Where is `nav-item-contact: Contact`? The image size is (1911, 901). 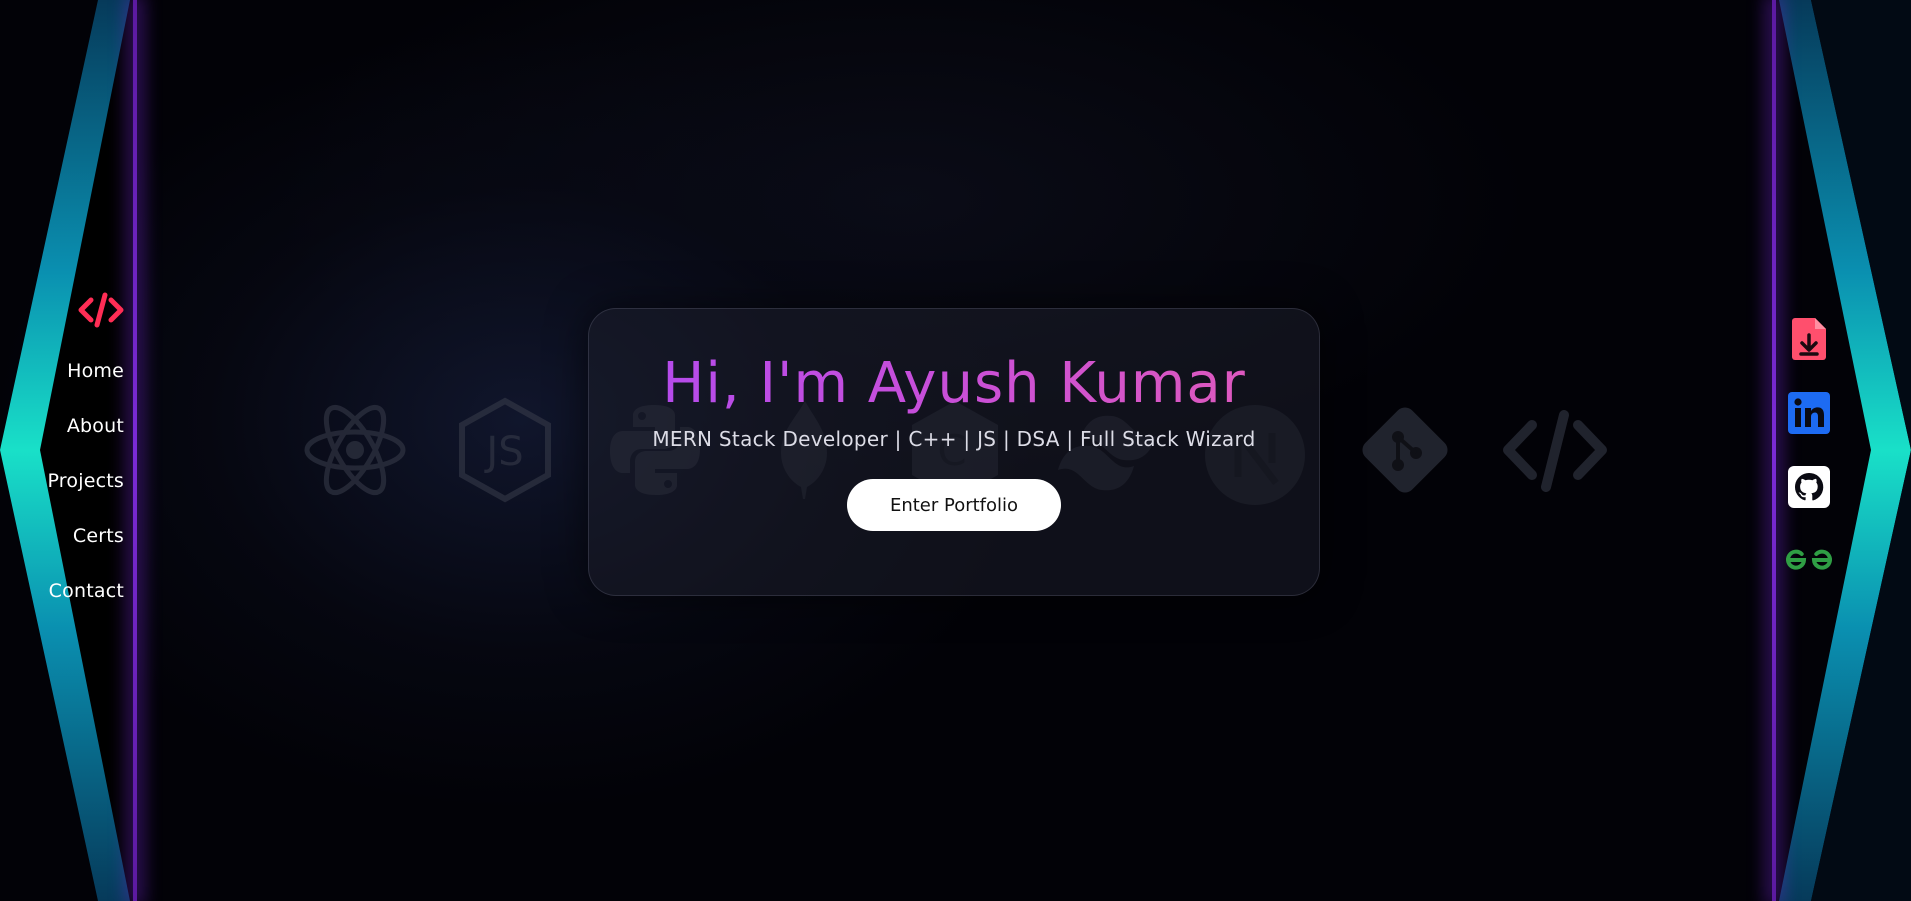
nav-item-contact: Contact is located at coordinates (86, 591).